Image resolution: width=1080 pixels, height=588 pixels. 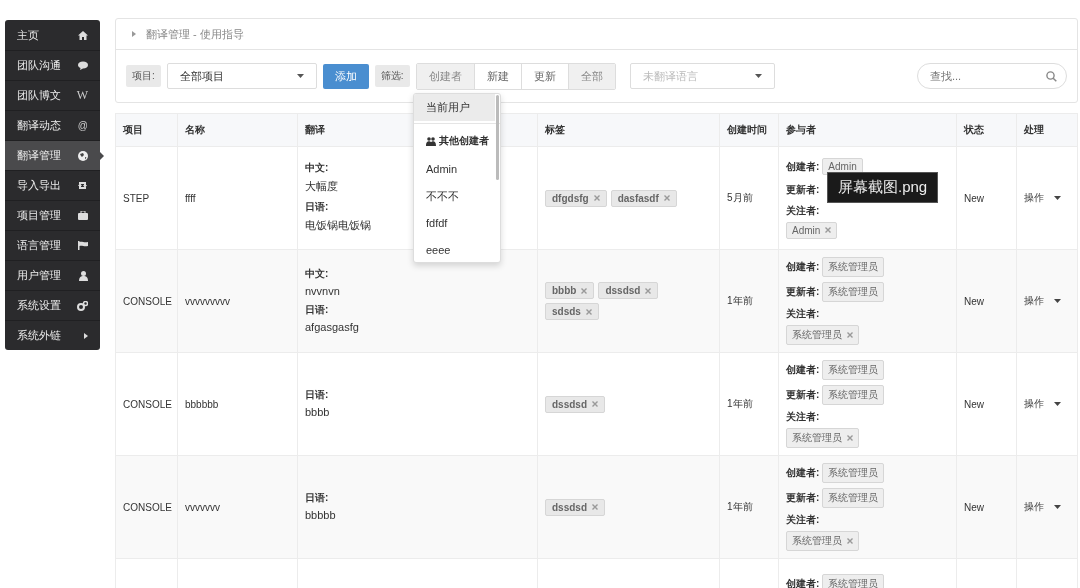 I want to click on table-cell: STEP, so click(x=136, y=198).